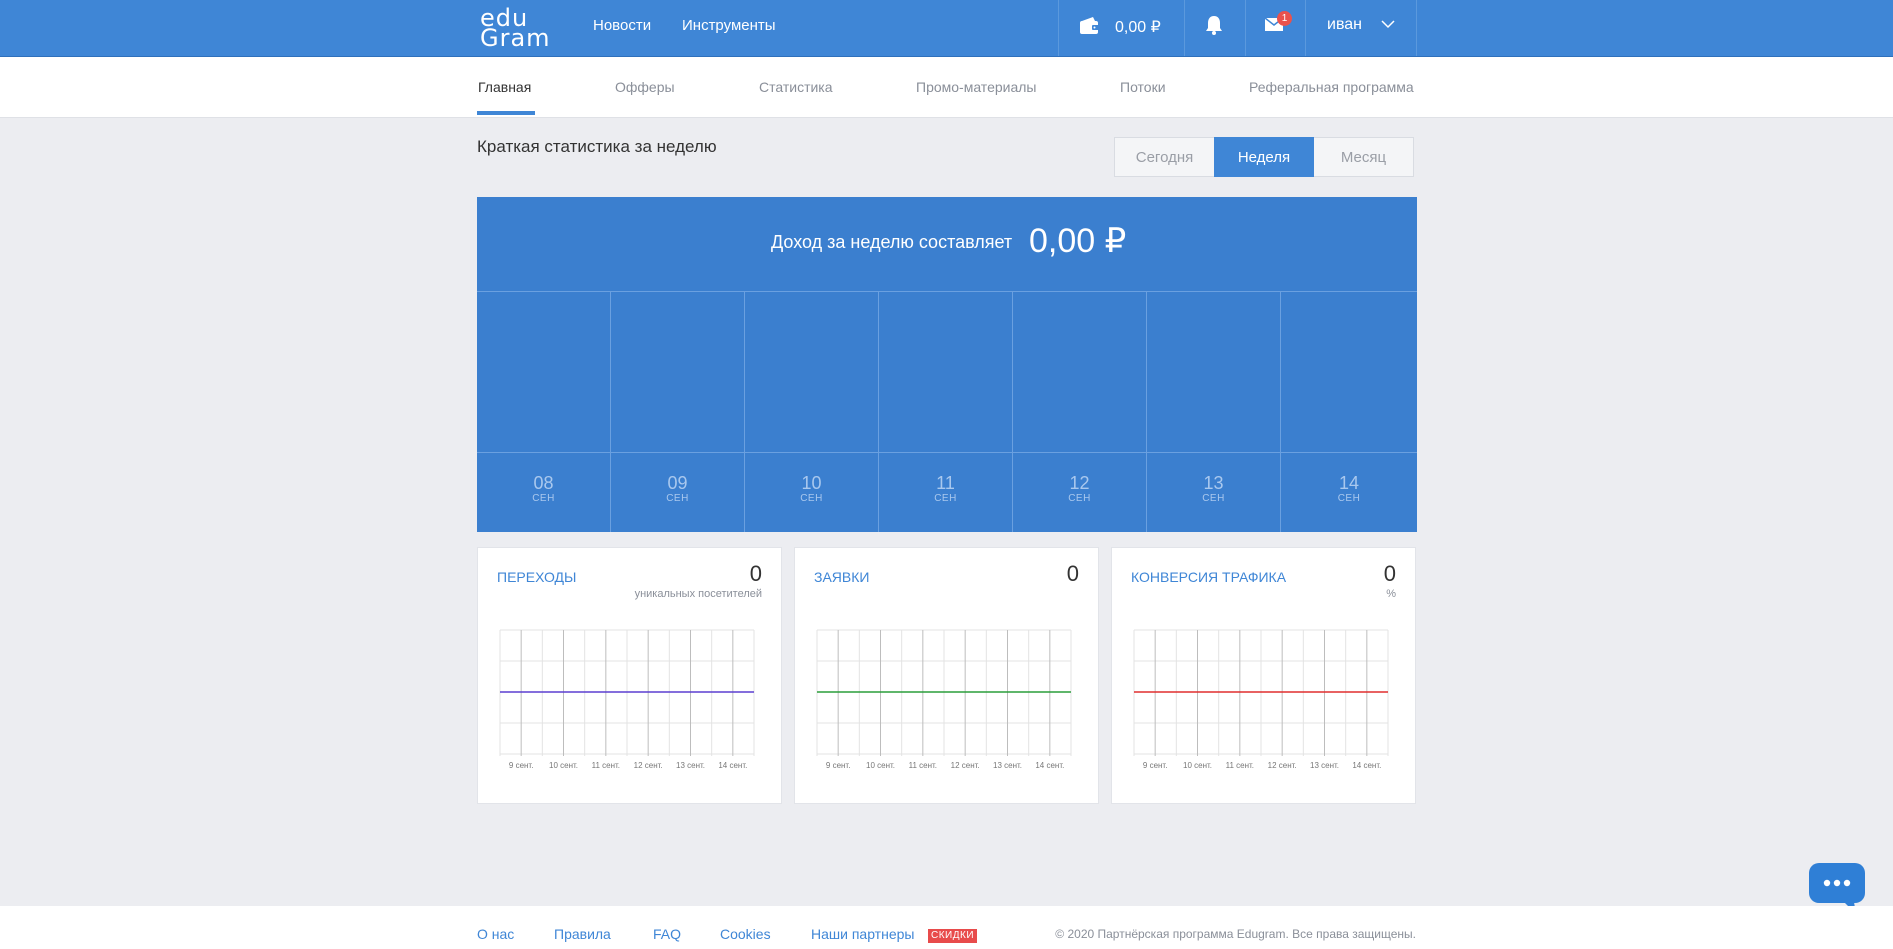 The image size is (1893, 949). What do you see at coordinates (504, 87) in the screenshot?
I see `tab-home: Главная` at bounding box center [504, 87].